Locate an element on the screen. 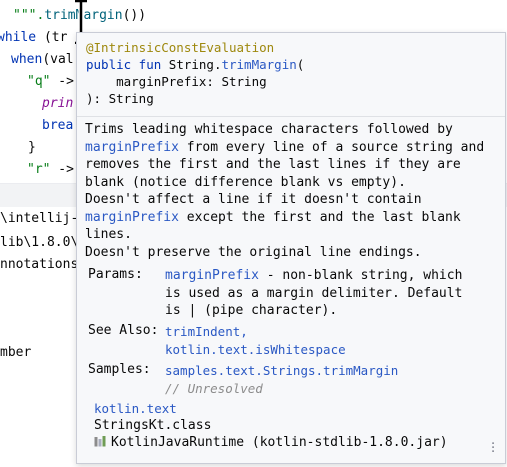 This screenshot has height=467, width=507. divider is located at coordinates (291, 116).